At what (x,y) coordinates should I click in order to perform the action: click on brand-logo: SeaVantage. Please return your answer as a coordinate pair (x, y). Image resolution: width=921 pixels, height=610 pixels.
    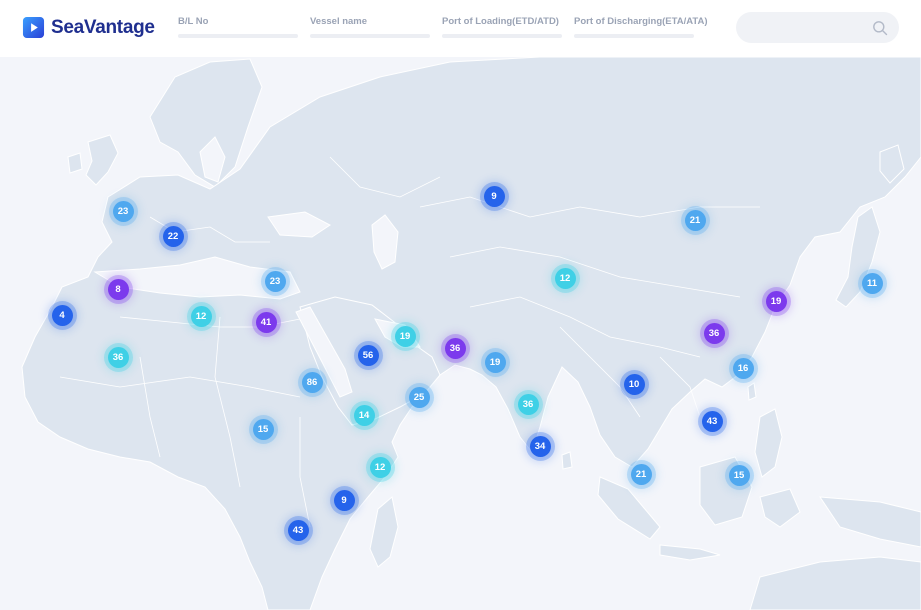
    Looking at the image, I should click on (88, 27).